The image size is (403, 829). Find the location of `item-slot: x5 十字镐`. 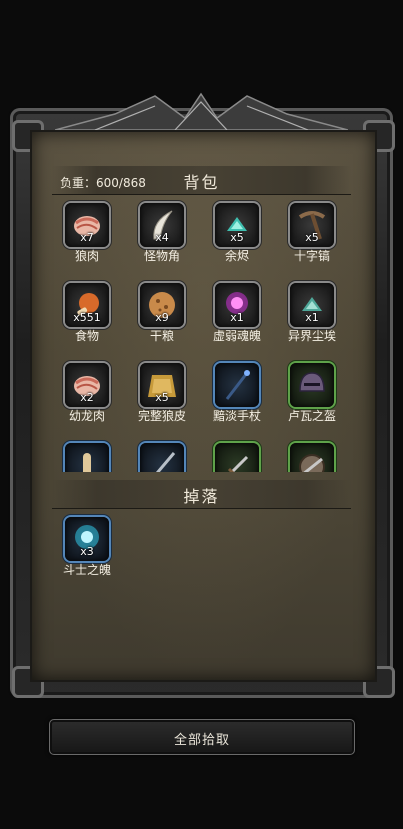

item-slot: x5 十字镐 is located at coordinates (307, 236).